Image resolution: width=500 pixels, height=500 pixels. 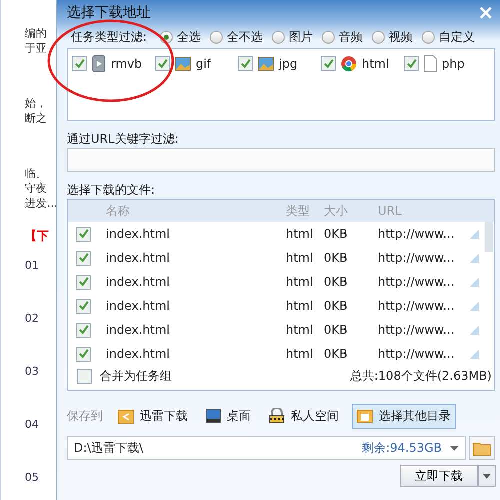 What do you see at coordinates (36, 188) in the screenshot?
I see `page-text: 守夜` at bounding box center [36, 188].